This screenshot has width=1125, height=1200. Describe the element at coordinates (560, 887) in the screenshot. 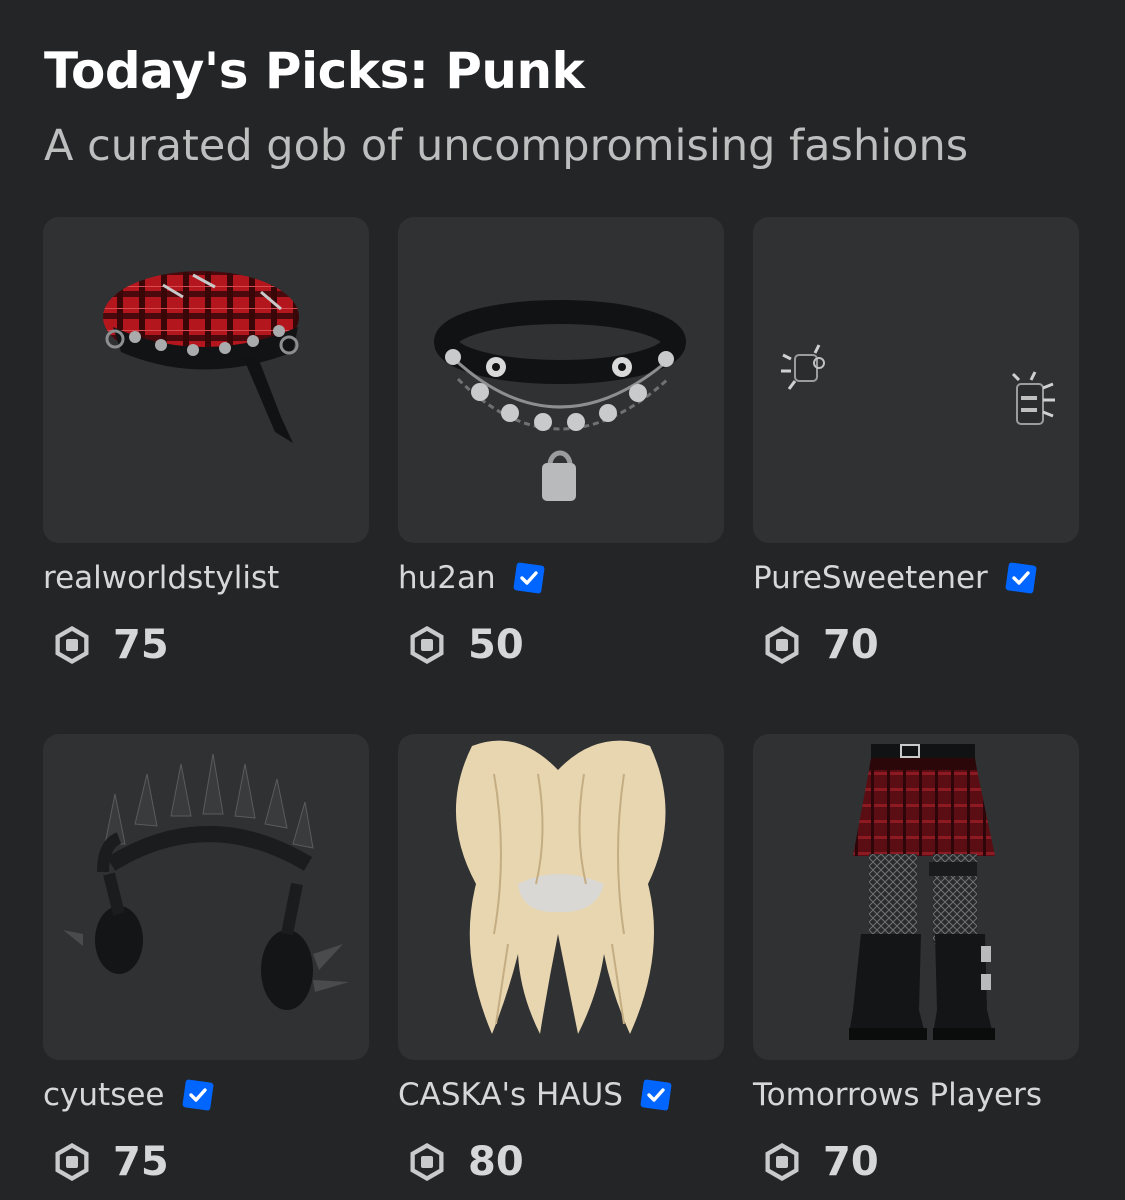

I see `blonde-hair-image` at that location.